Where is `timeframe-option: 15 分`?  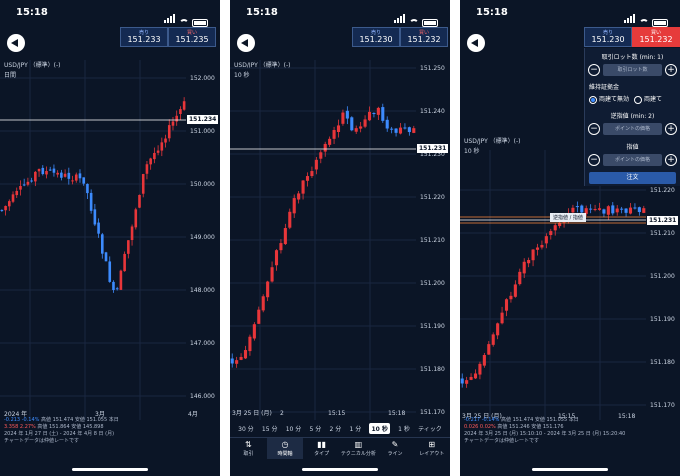 timeframe-option: 15 分 is located at coordinates (270, 428).